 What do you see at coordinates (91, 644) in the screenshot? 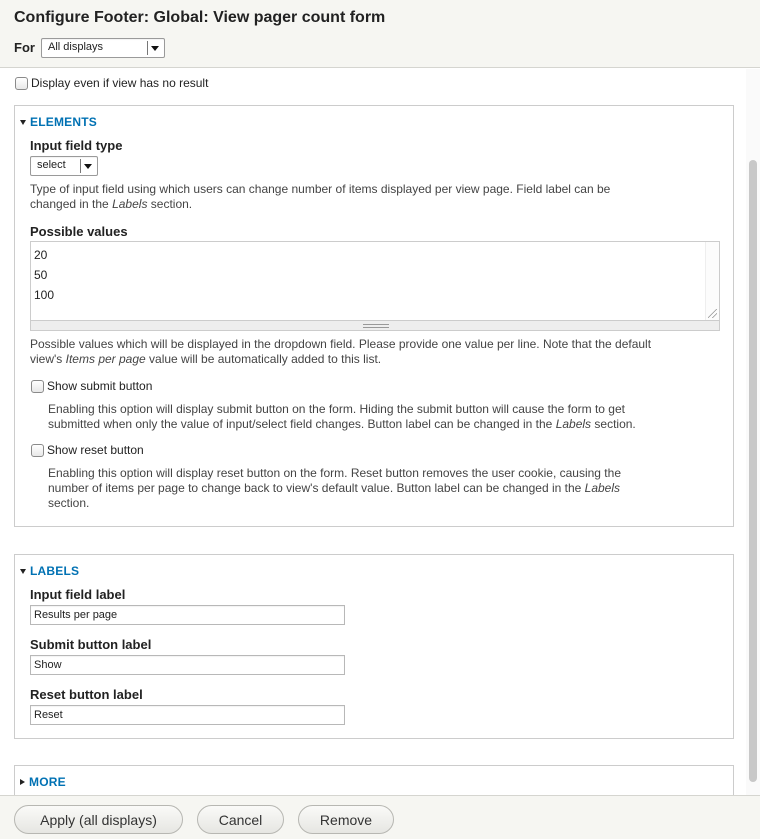
I see `submit-button-label-label: Submit button label` at bounding box center [91, 644].